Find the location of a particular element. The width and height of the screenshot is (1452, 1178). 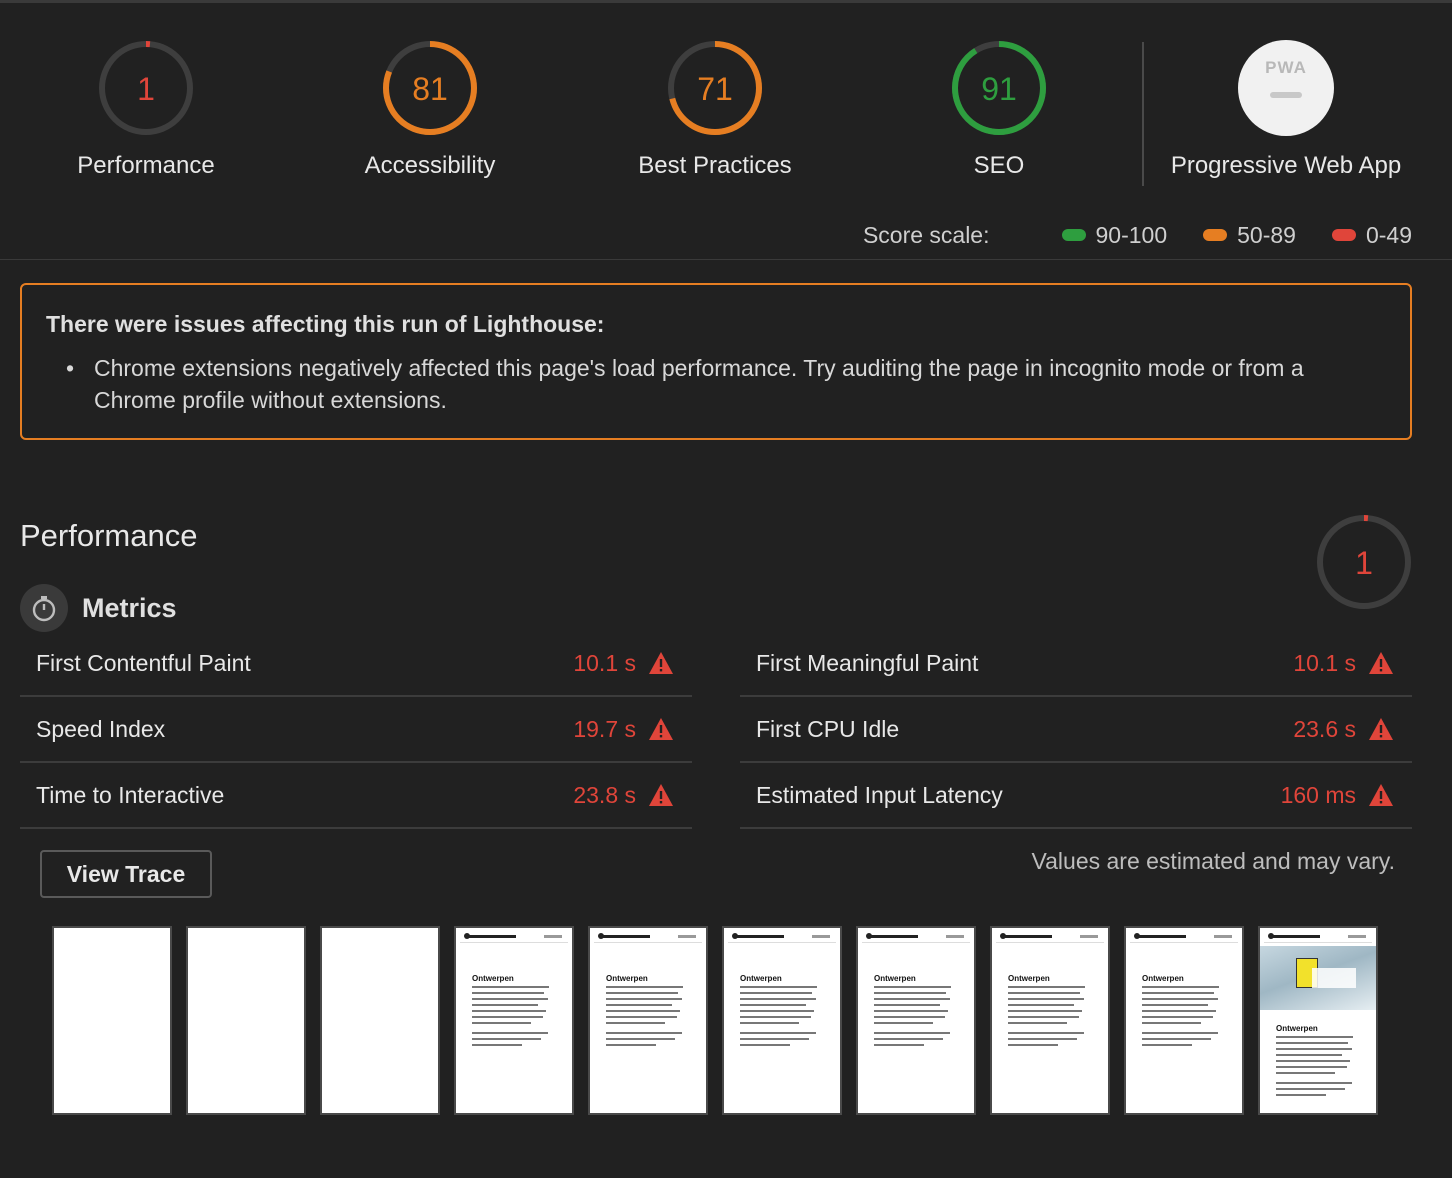

score-scale-average: 50-89 is located at coordinates (1249, 235).